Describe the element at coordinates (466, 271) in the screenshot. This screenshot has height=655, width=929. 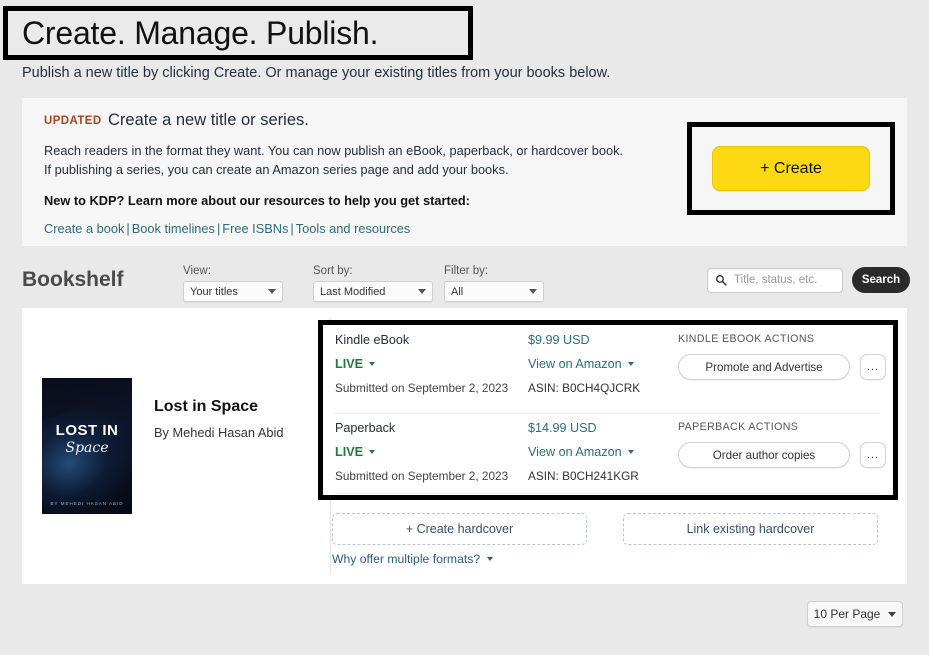
I see `filter-label: Filter by:` at that location.